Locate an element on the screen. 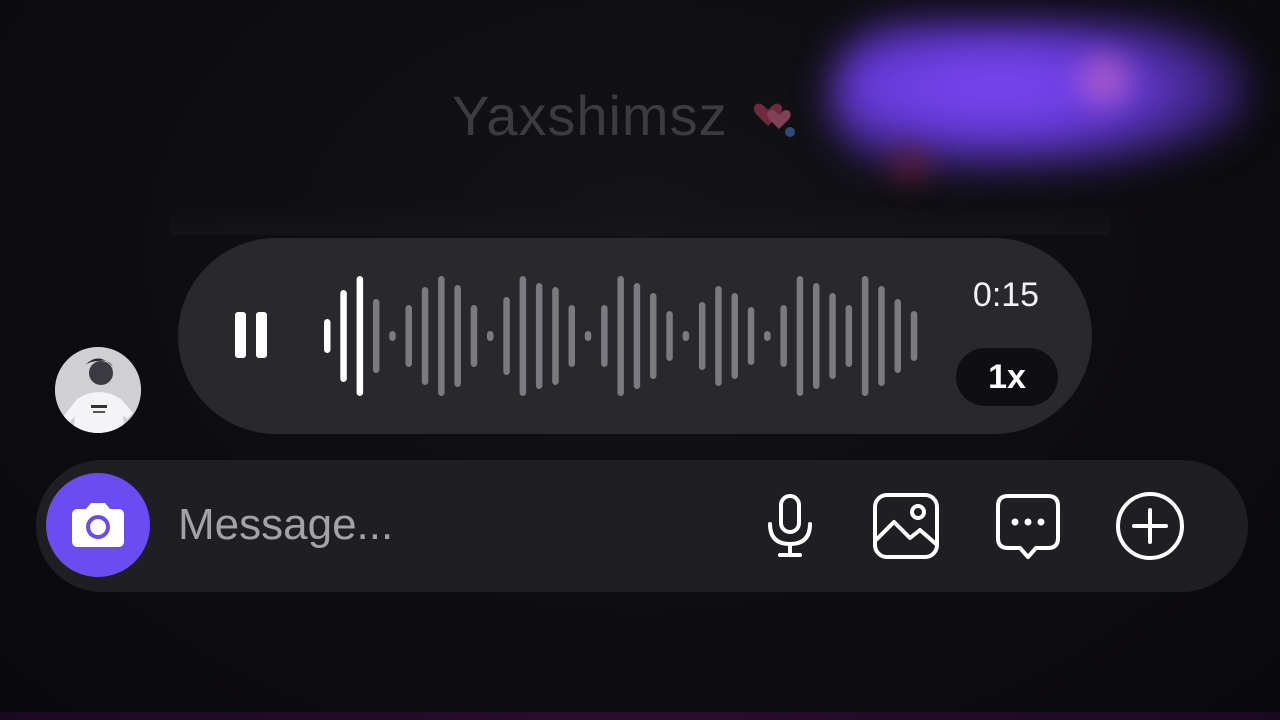 The height and width of the screenshot is (720, 1280). microphone-icon is located at coordinates (790, 525).